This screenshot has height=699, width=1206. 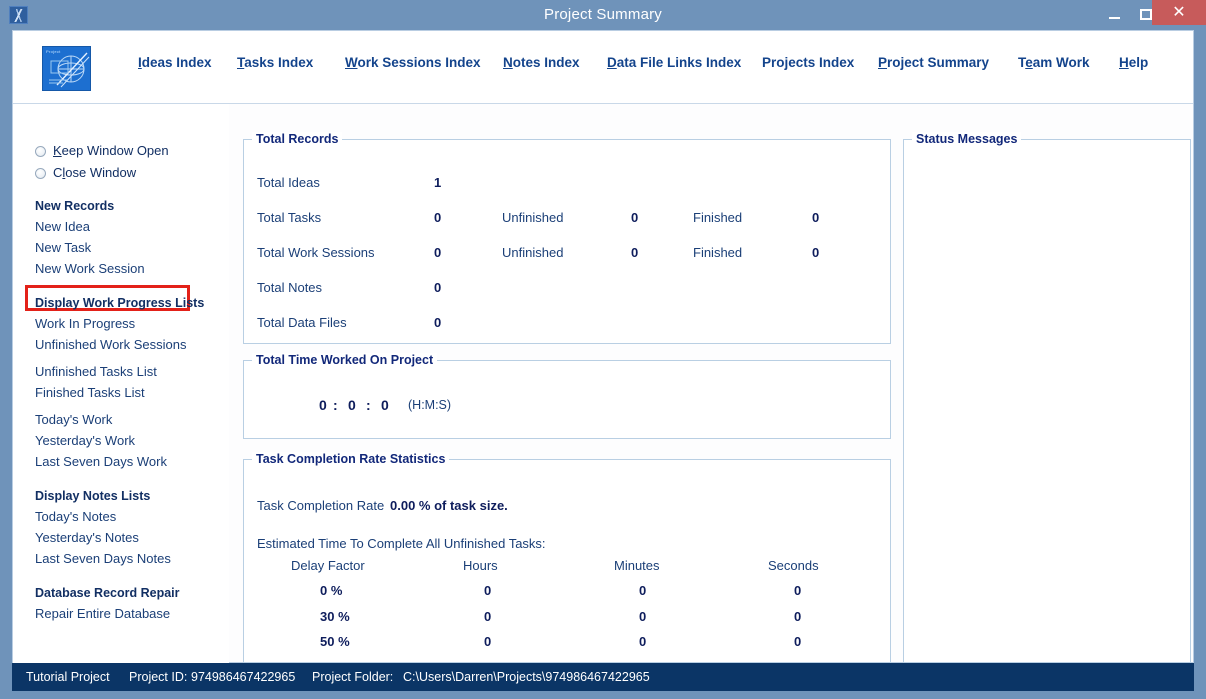 I want to click on sidebar-item-unfinished-work-sessions: Unfinished Work Sessions, so click(x=111, y=344).